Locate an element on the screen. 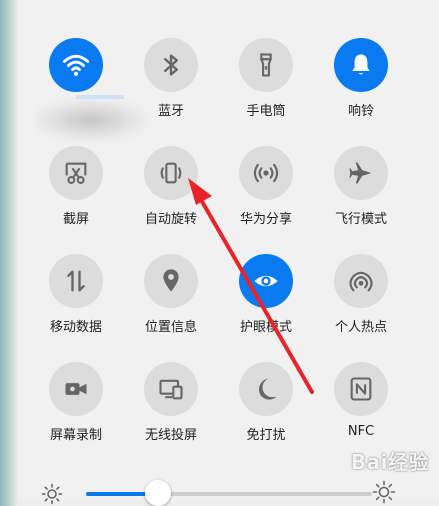  screenshot-toggle is located at coordinates (76, 173).